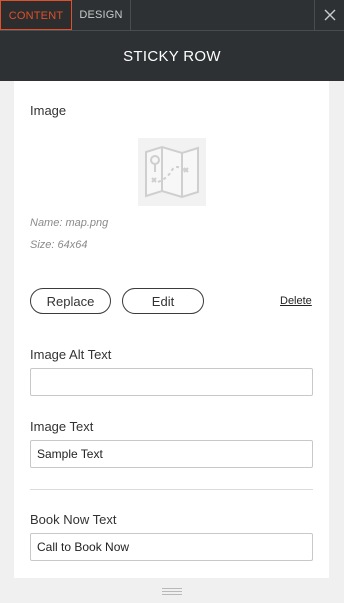 Image resolution: width=344 pixels, height=603 pixels. What do you see at coordinates (48, 110) in the screenshot?
I see `image-label: Image` at bounding box center [48, 110].